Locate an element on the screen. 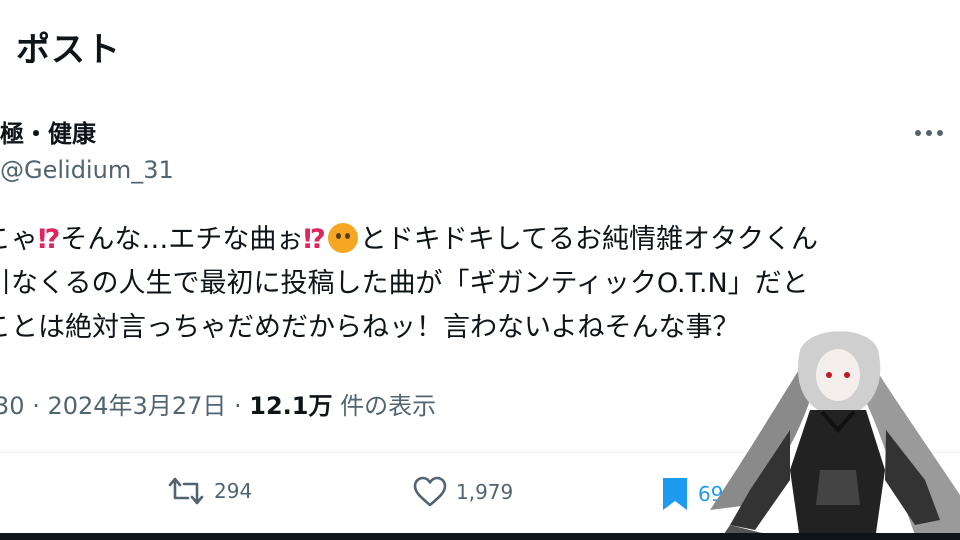  author-handle: @Gelidium_31 is located at coordinates (87, 170).